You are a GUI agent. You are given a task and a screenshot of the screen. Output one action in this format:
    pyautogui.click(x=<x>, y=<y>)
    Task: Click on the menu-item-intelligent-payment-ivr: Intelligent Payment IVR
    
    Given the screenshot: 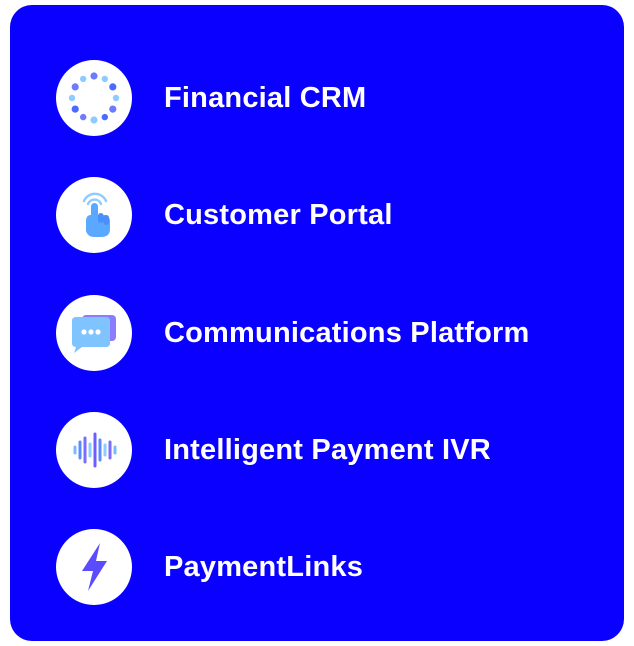 What is the action you would take?
    pyautogui.click(x=273, y=450)
    